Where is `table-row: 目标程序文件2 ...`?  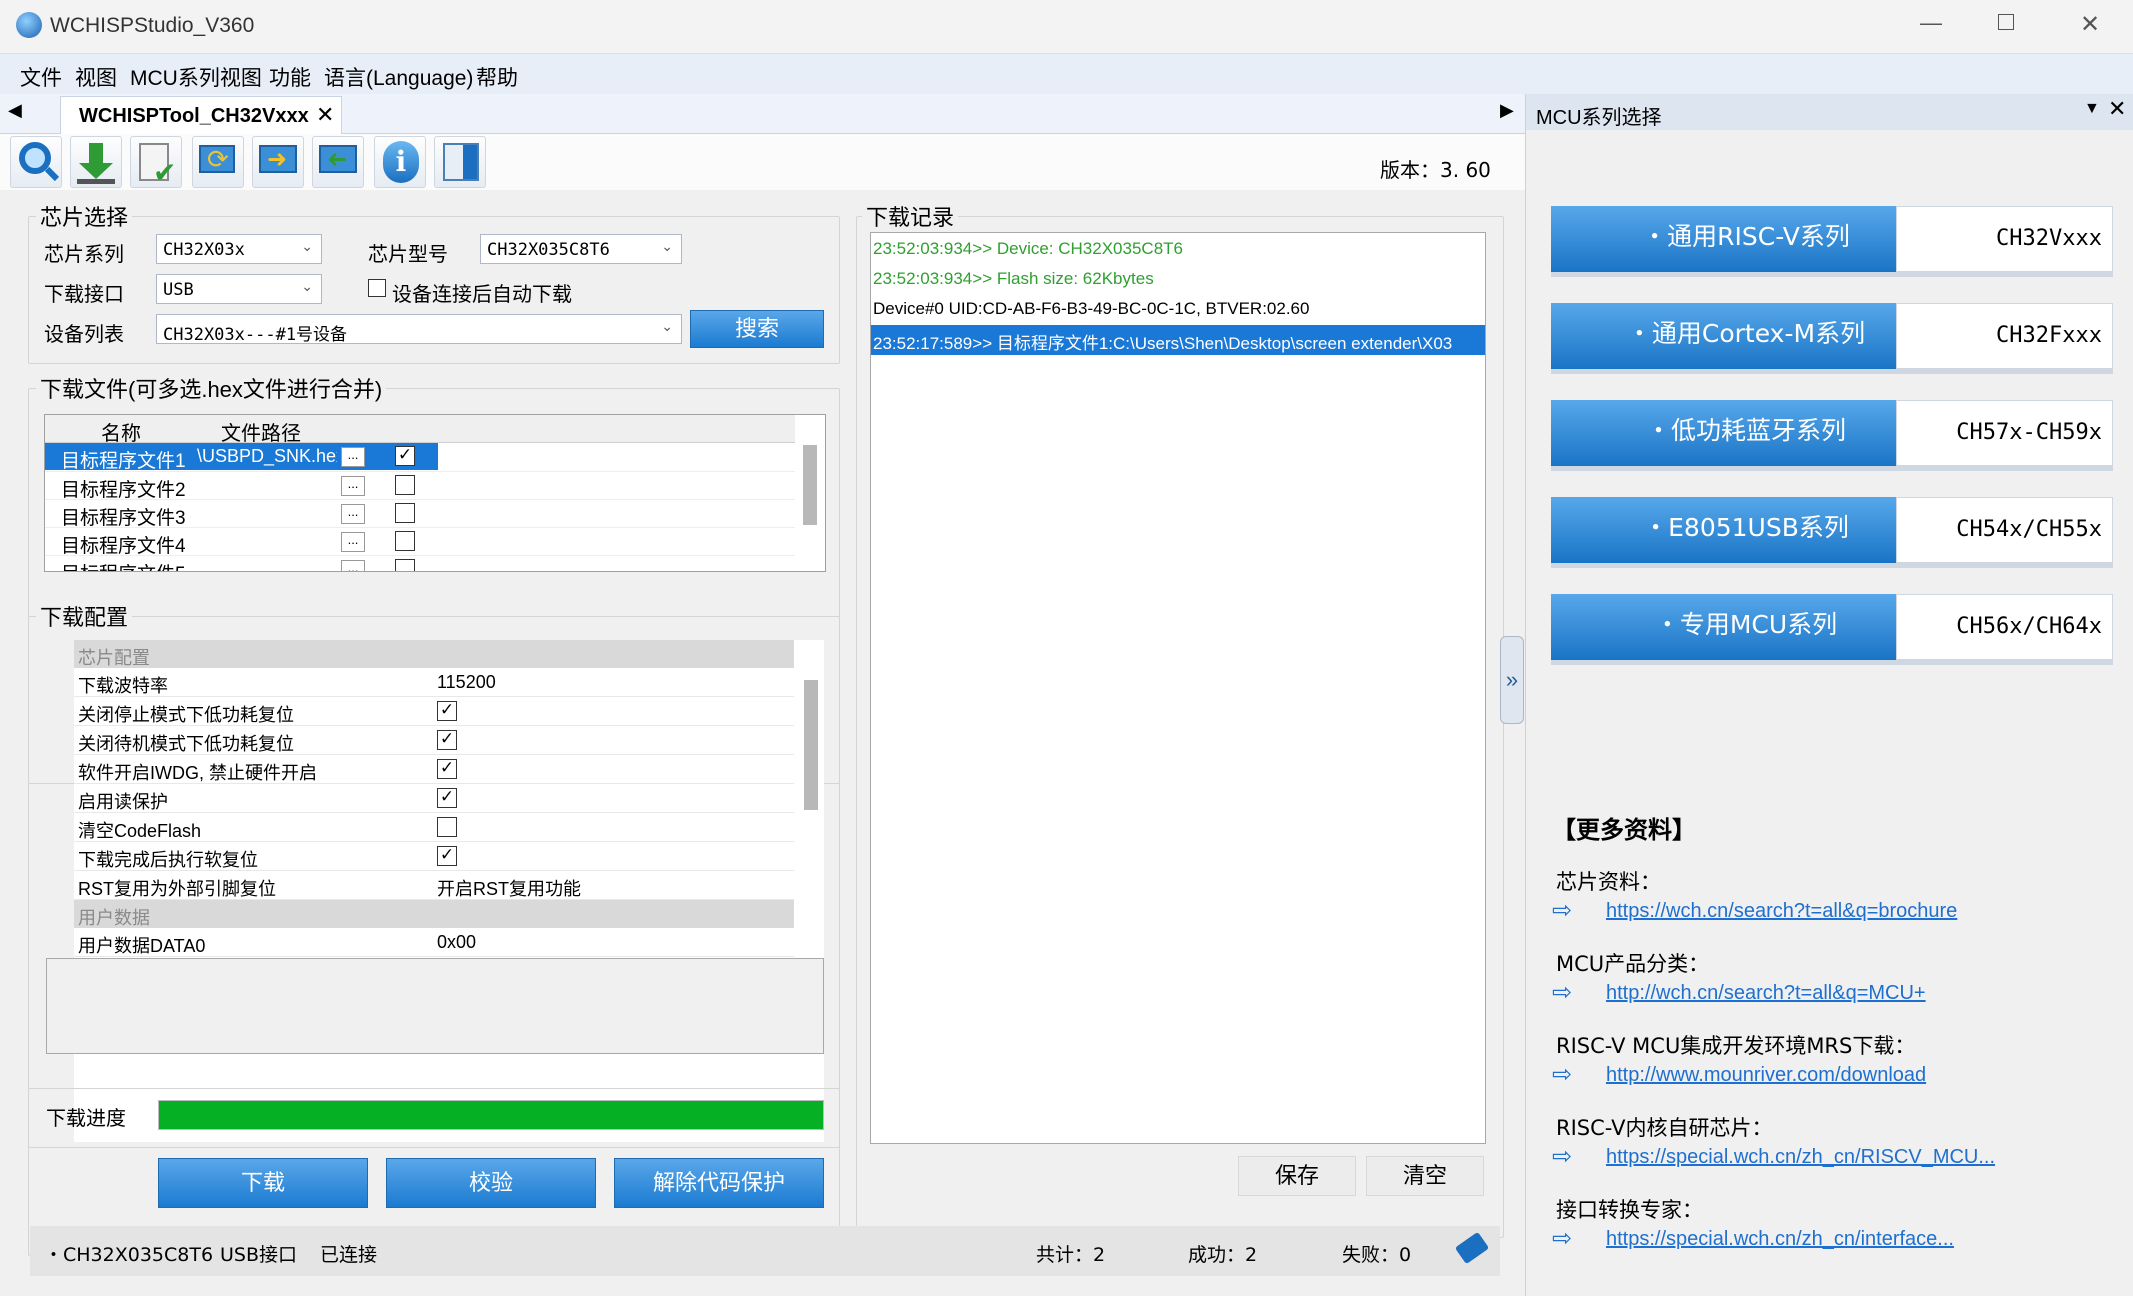 table-row: 目标程序文件2 ... is located at coordinates (420, 486).